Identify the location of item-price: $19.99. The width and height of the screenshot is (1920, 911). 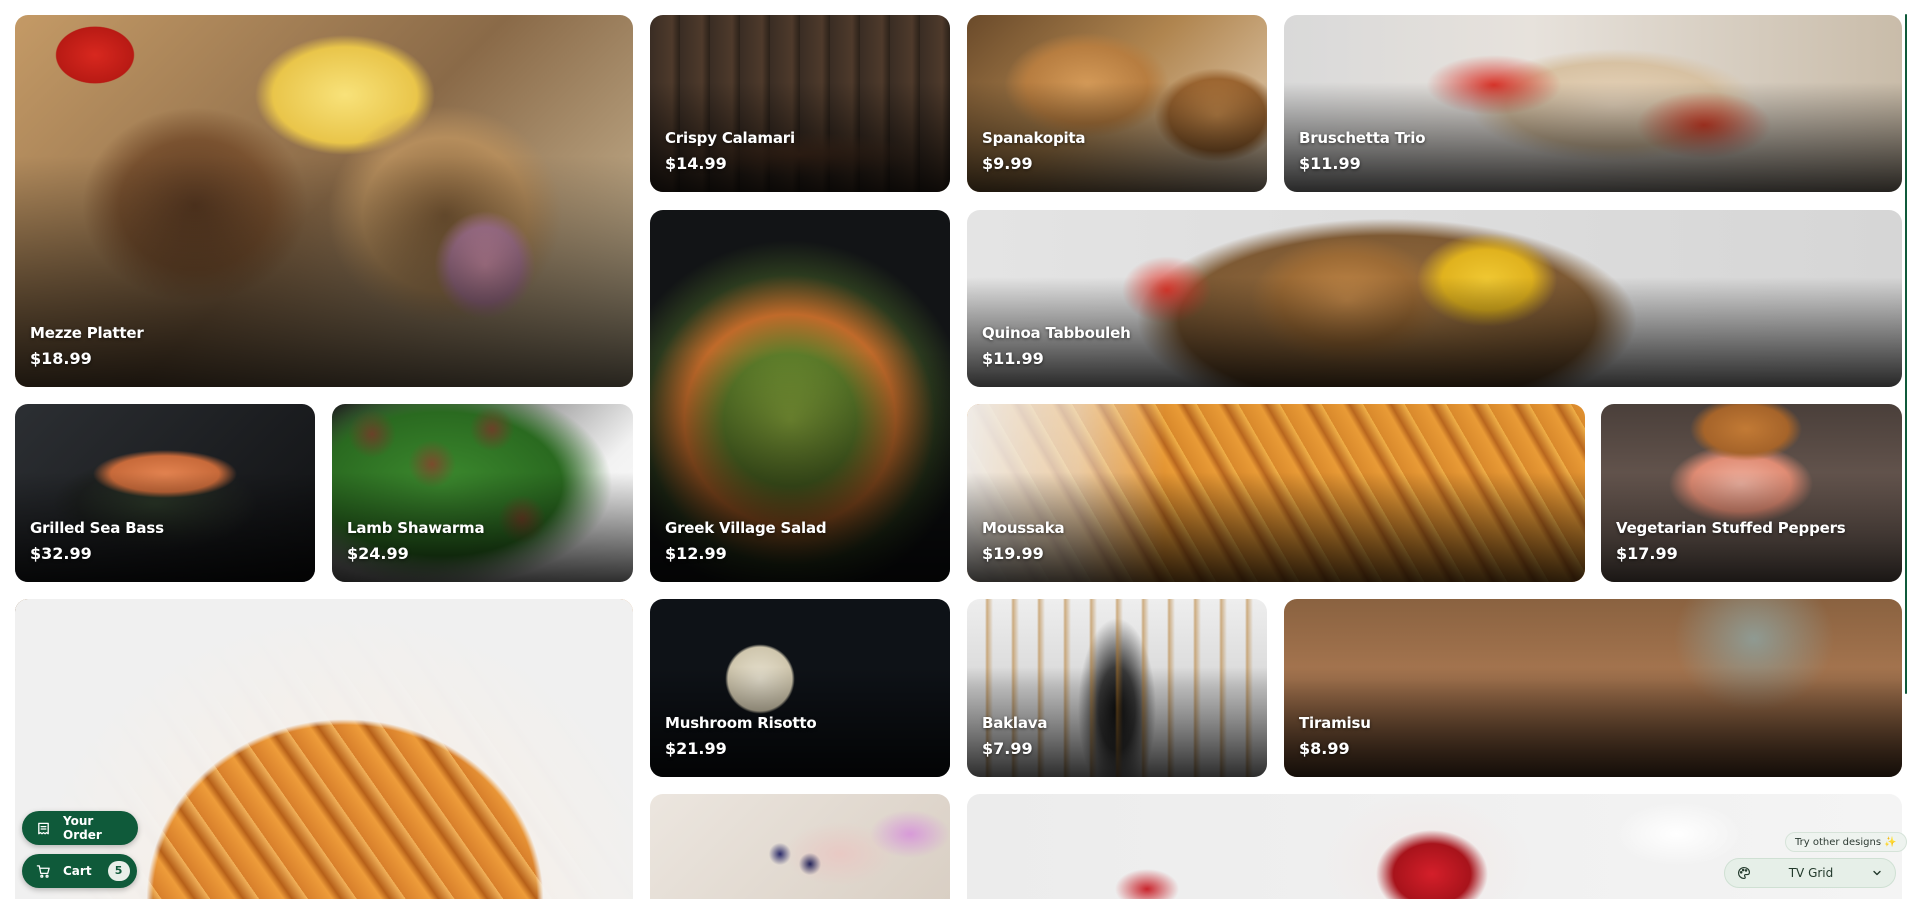
(1013, 553).